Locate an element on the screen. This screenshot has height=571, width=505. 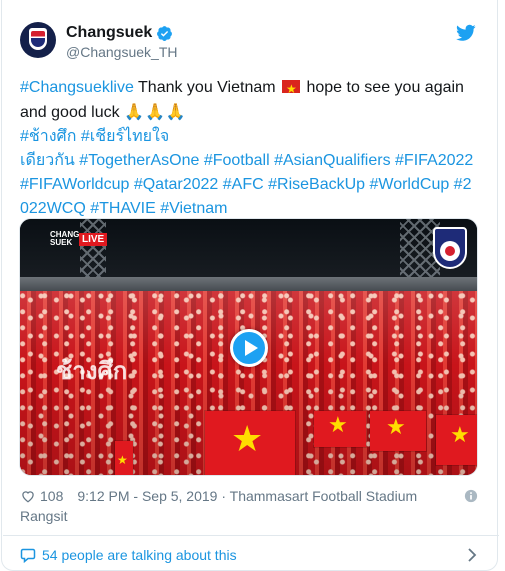
talking-label: 54 people are talking about this is located at coordinates (139, 555).